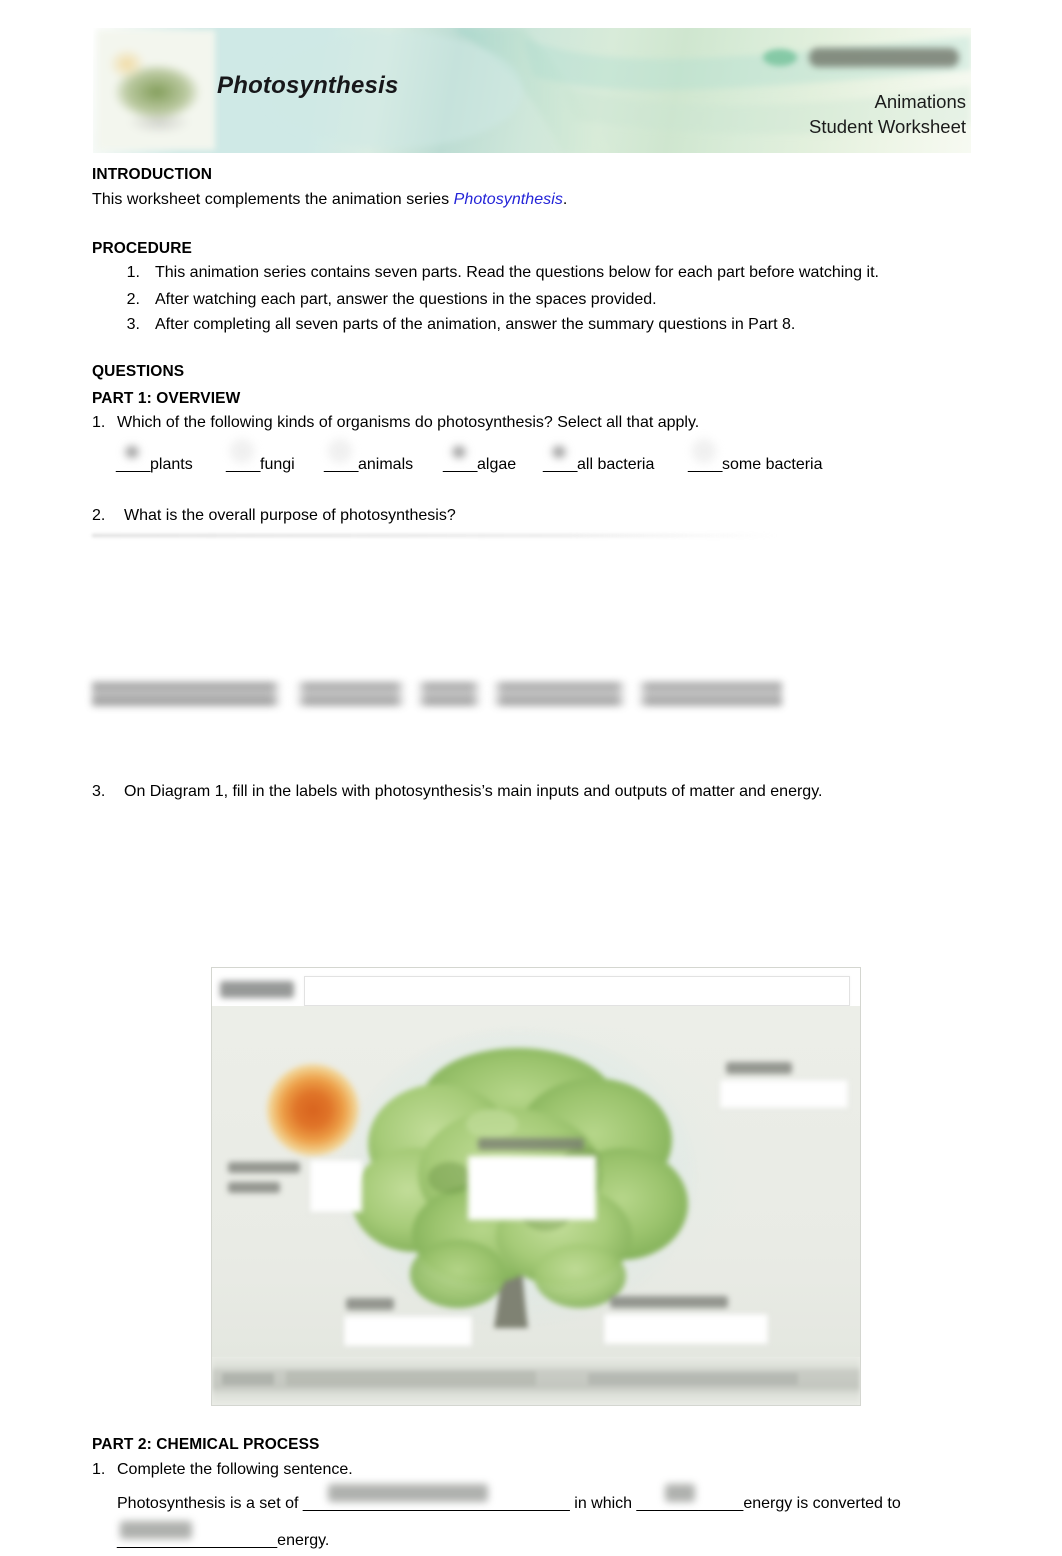  I want to click on option-all-bacteria-label: all bacteria, so click(616, 464).